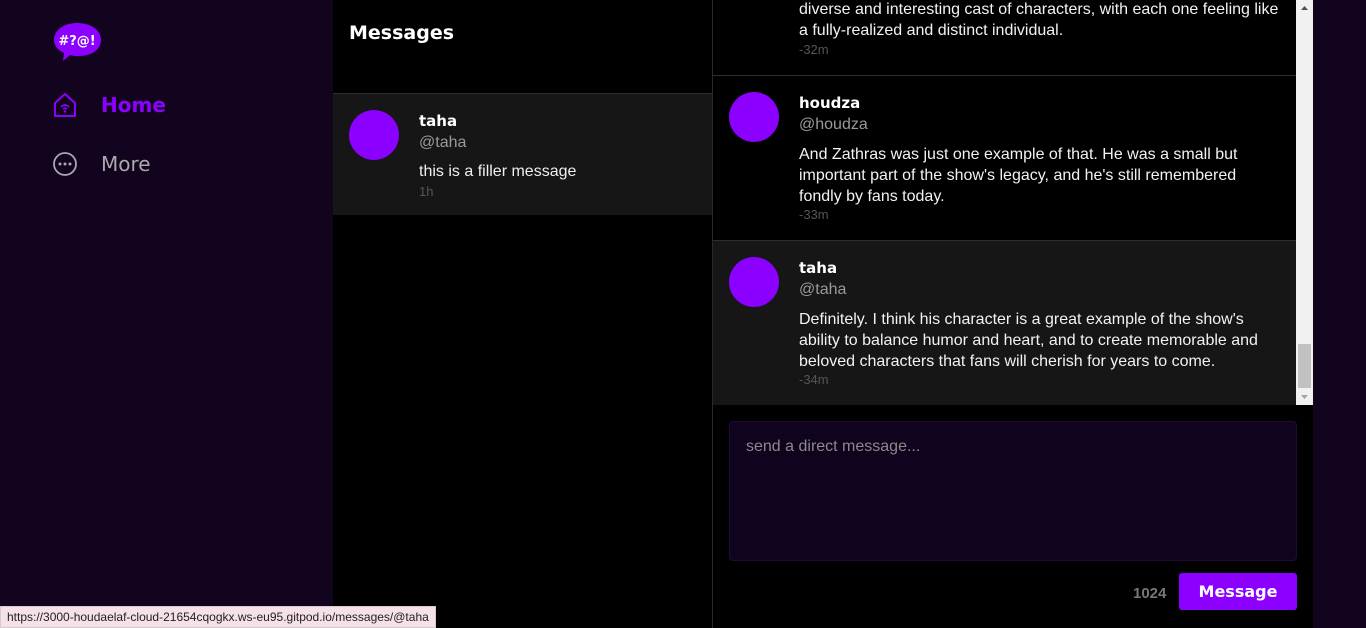 The height and width of the screenshot is (628, 1366). I want to click on sidebar-item-more: More, so click(101, 164).